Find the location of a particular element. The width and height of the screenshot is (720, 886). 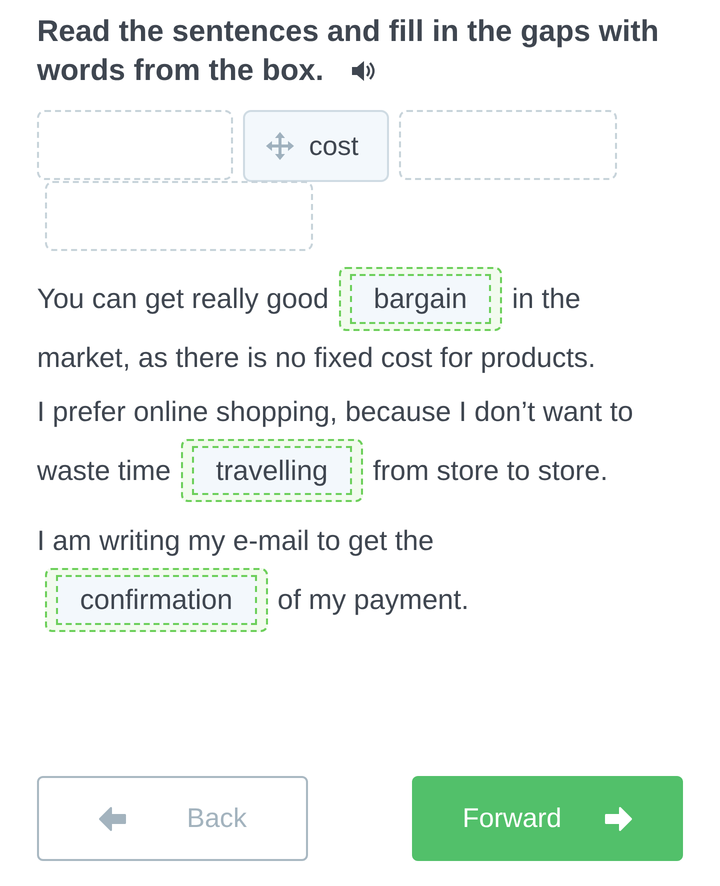

answer-slot: travelling is located at coordinates (271, 470).